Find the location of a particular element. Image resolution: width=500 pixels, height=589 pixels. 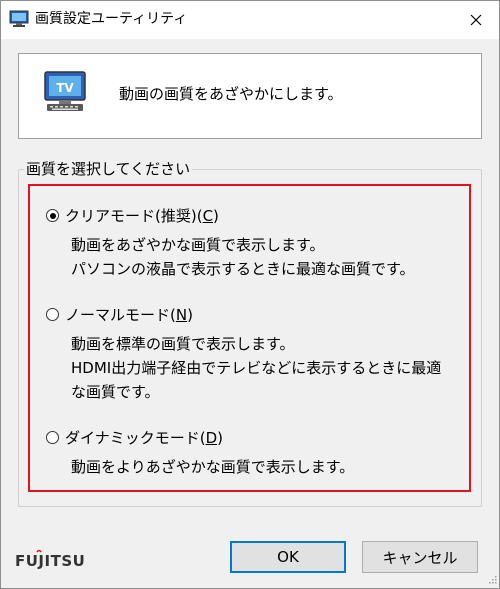

close-icon is located at coordinates (476, 20).